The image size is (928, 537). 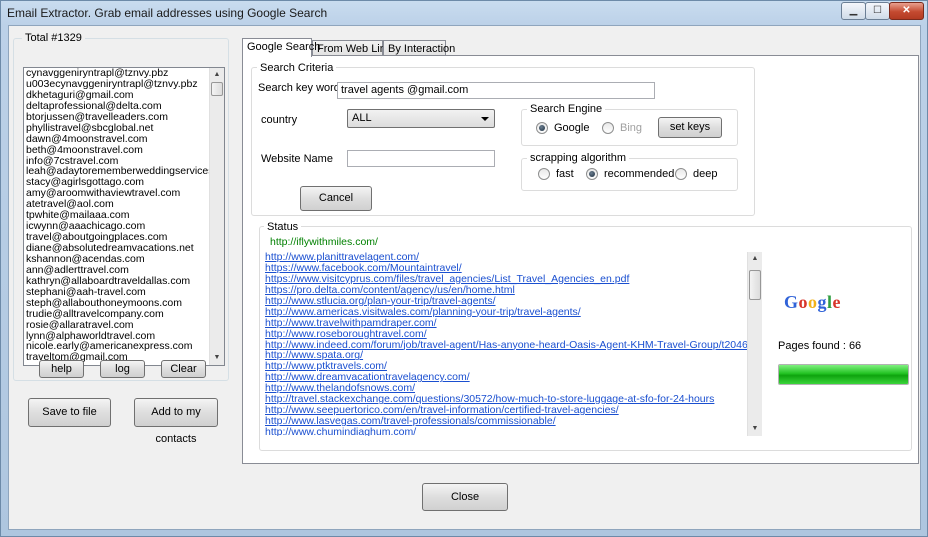 I want to click on tab-by-interaction: By Interaction, so click(x=419, y=48).